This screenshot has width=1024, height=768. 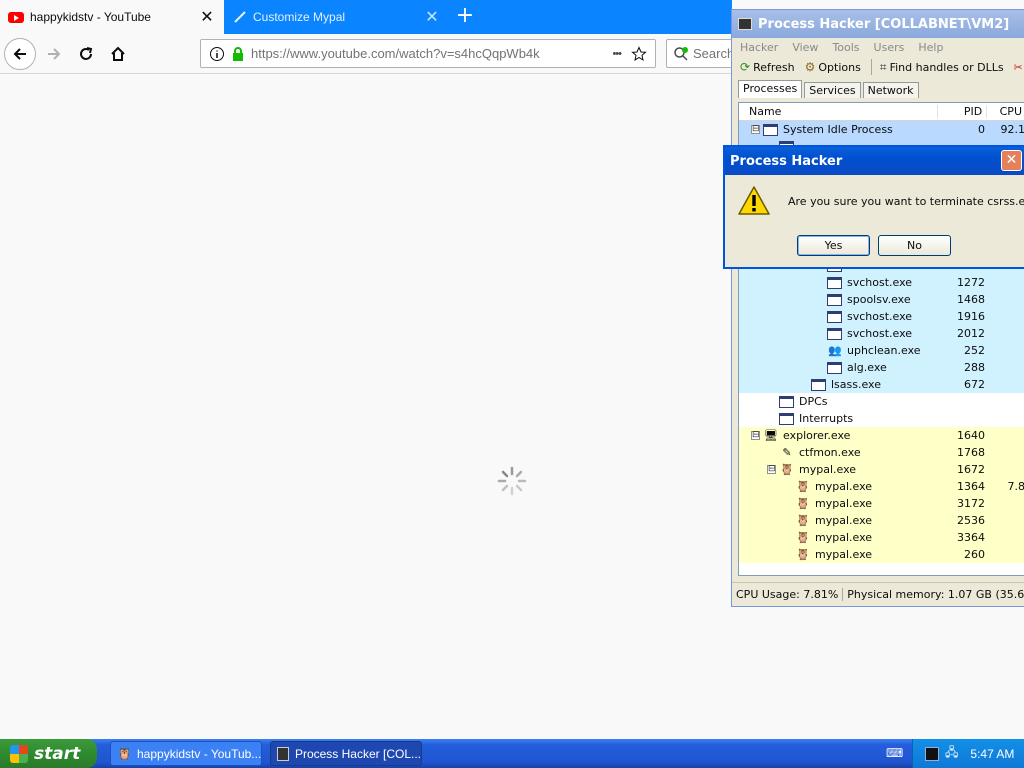 What do you see at coordinates (112, 17) in the screenshot?
I see `tab-youtube: happykidstv - YouTube ✕` at bounding box center [112, 17].